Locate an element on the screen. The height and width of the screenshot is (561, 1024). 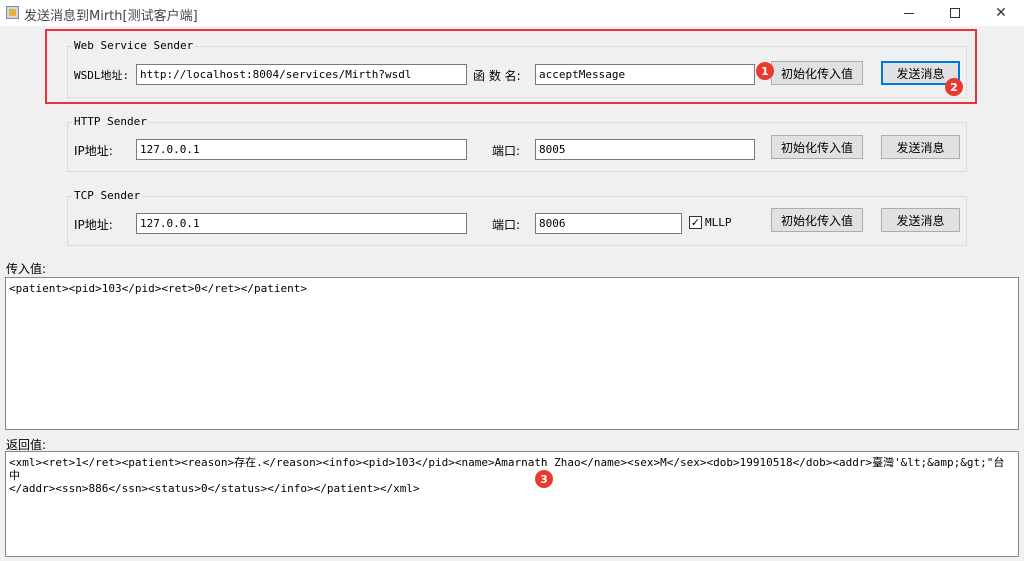
annotation-marker-3: 3 is located at coordinates (544, 479).